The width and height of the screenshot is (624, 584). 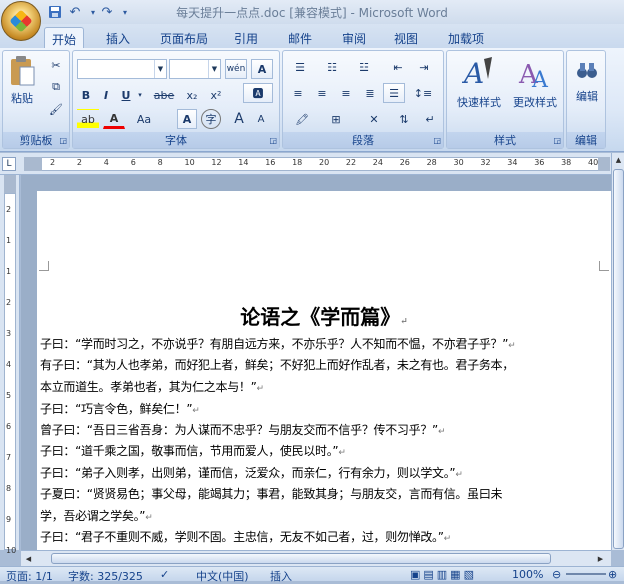 What do you see at coordinates (56, 109) in the screenshot?
I see `format-painter-icon: 🖌` at bounding box center [56, 109].